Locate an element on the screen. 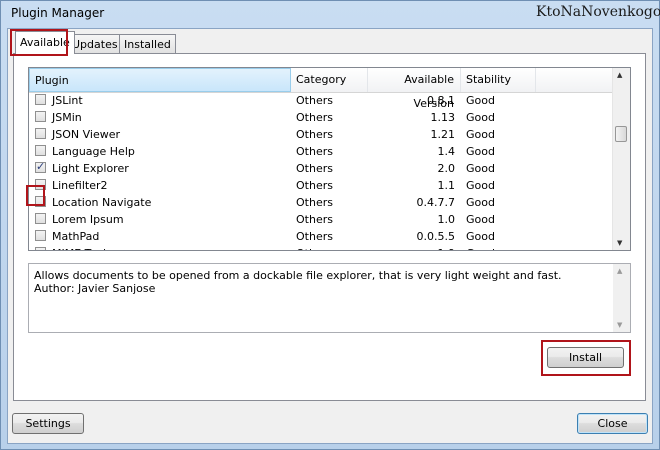 This screenshot has height=450, width=660. desc-scroll-up-icon: ▲ is located at coordinates (619, 271).